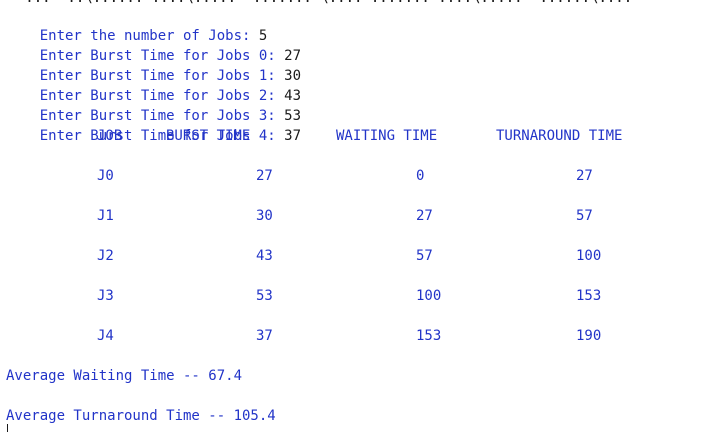 This screenshot has height=432, width=721. I want to click on cell-job: J2, so click(105, 256).